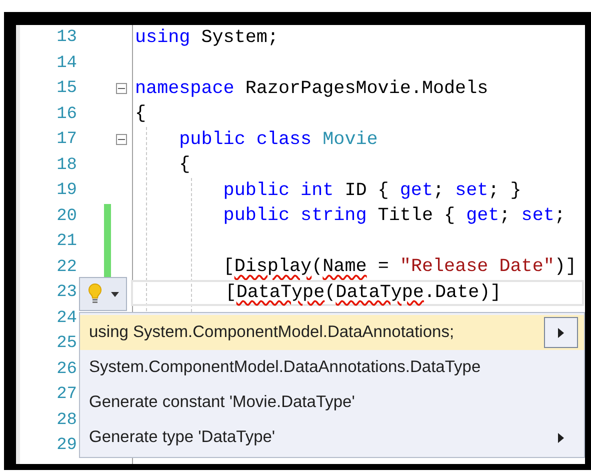  Describe the element at coordinates (66, 318) in the screenshot. I see `line-number: 24` at that location.